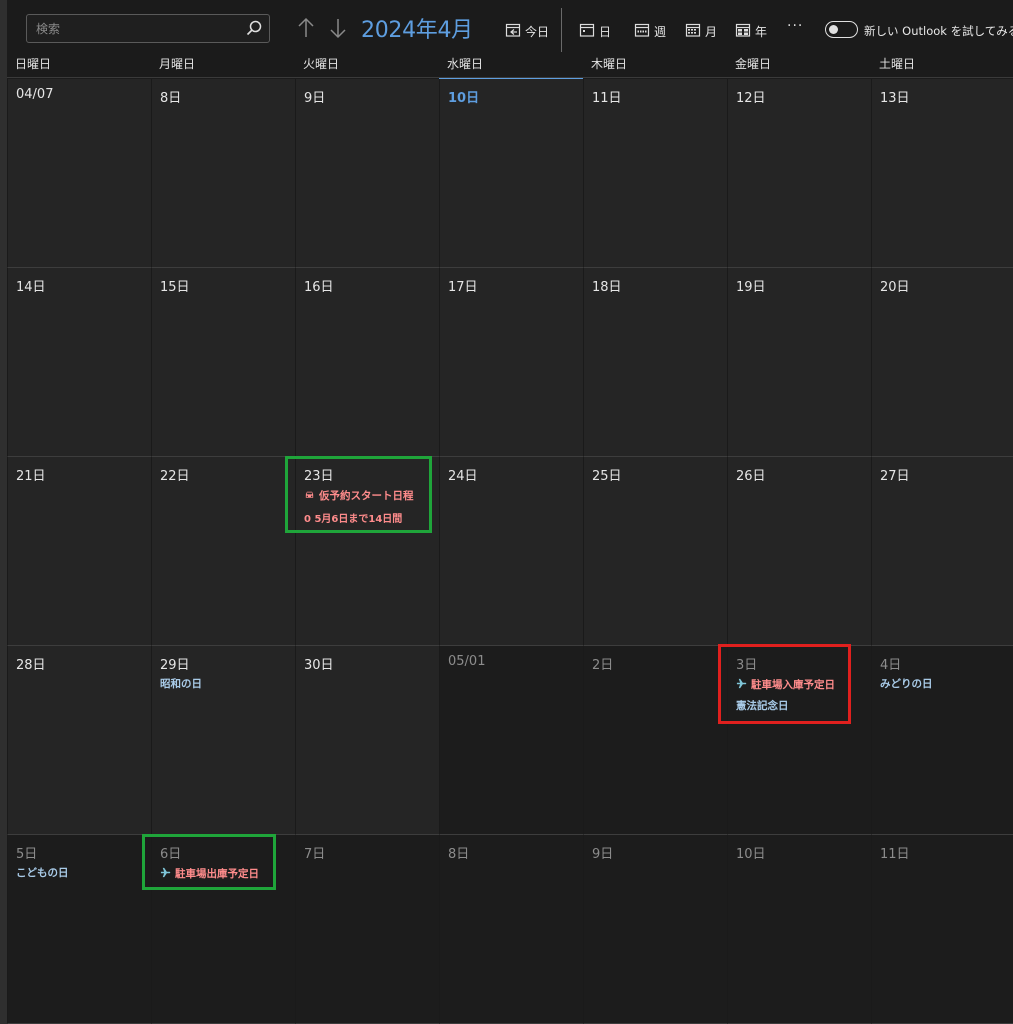  Describe the element at coordinates (367, 362) in the screenshot. I see `day-cell: 16日` at that location.